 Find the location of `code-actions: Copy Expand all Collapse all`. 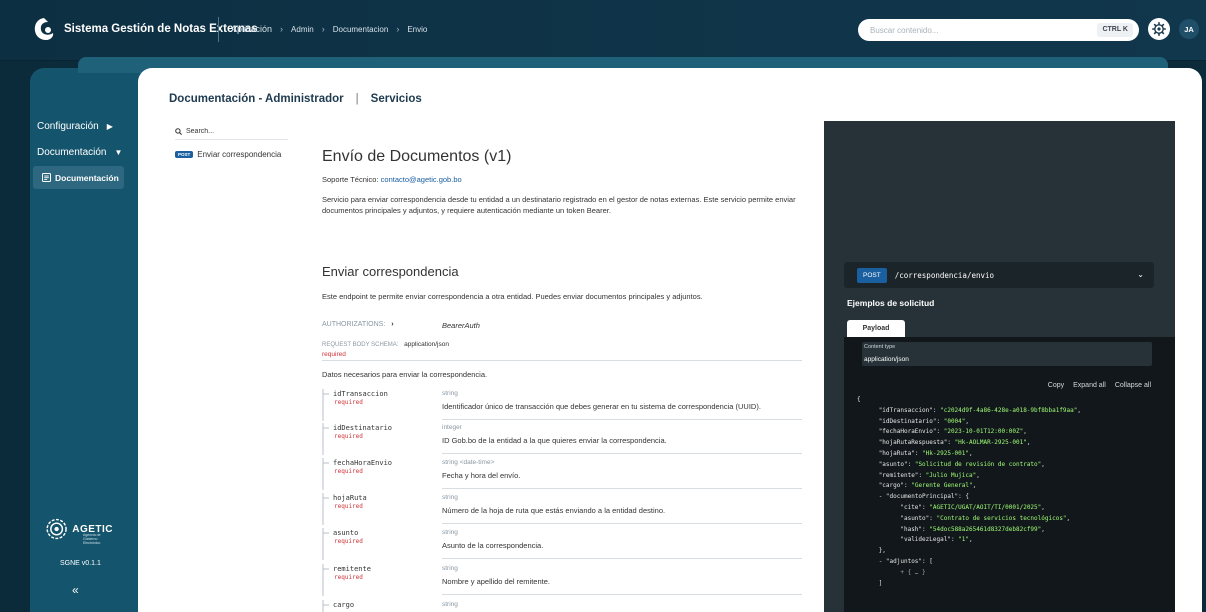

code-actions: Copy Expand all Collapse all is located at coordinates (1099, 385).